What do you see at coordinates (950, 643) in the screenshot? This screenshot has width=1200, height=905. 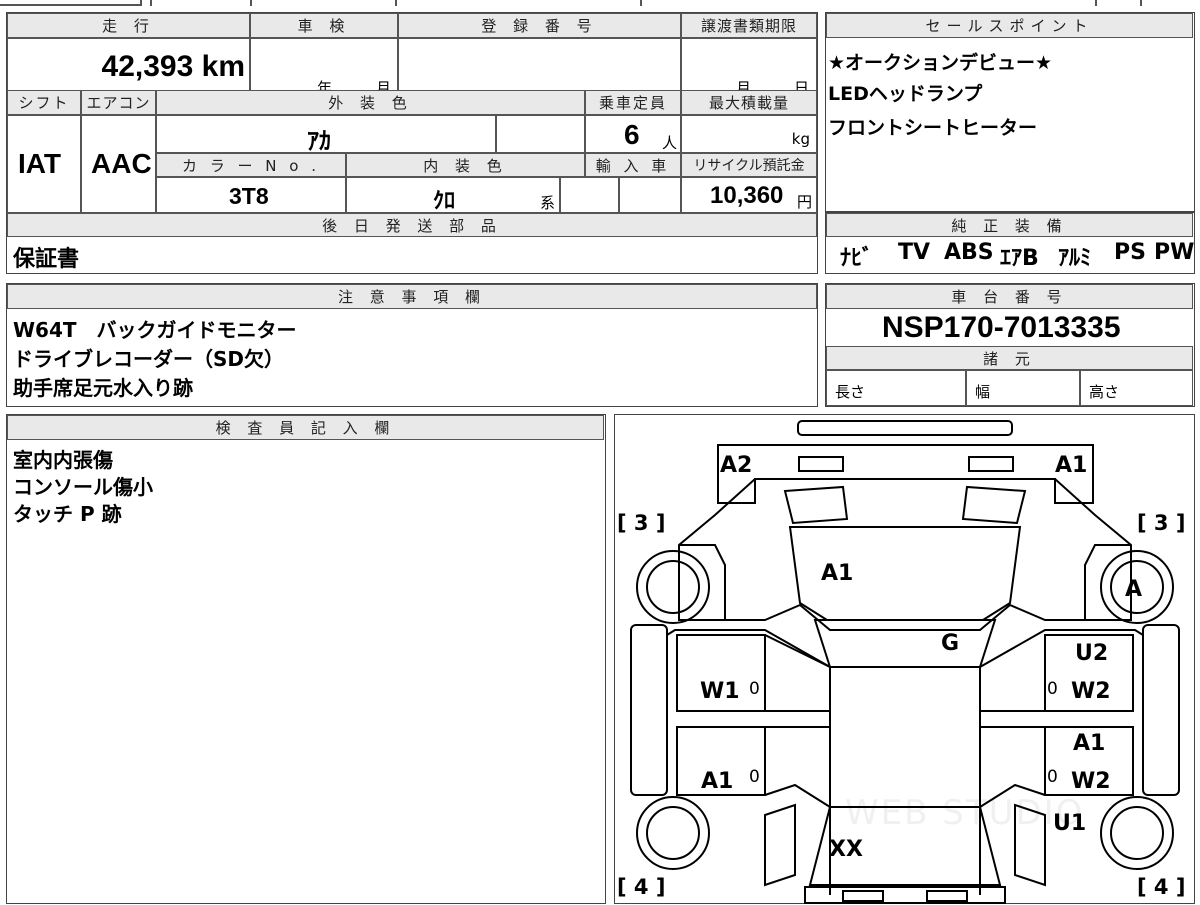 I see `mark-windshield: G` at bounding box center [950, 643].